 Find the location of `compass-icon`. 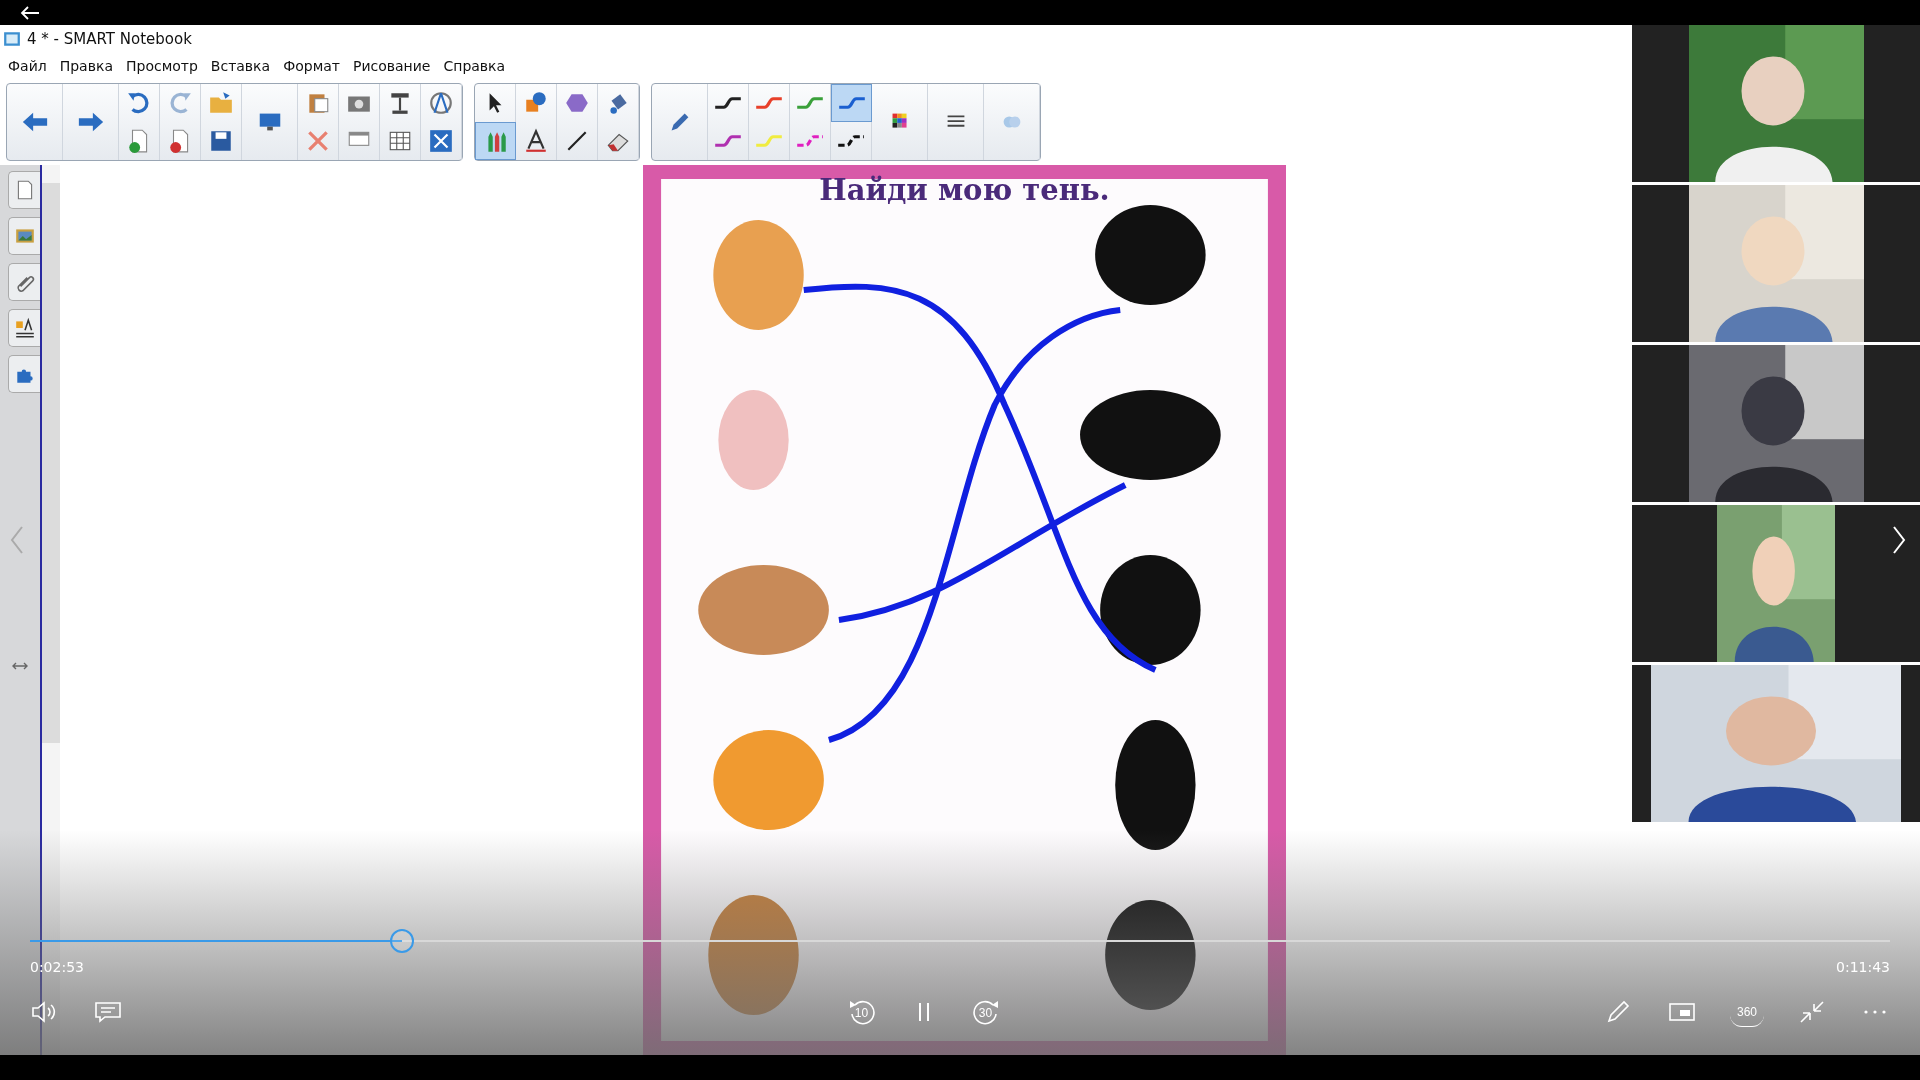

compass-icon is located at coordinates (441, 103).